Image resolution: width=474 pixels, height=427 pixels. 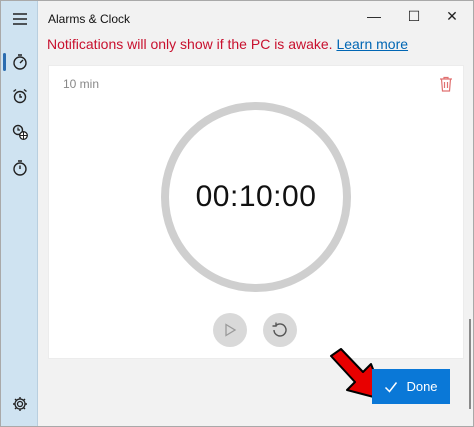 I want to click on trash-icon, so click(x=446, y=84).